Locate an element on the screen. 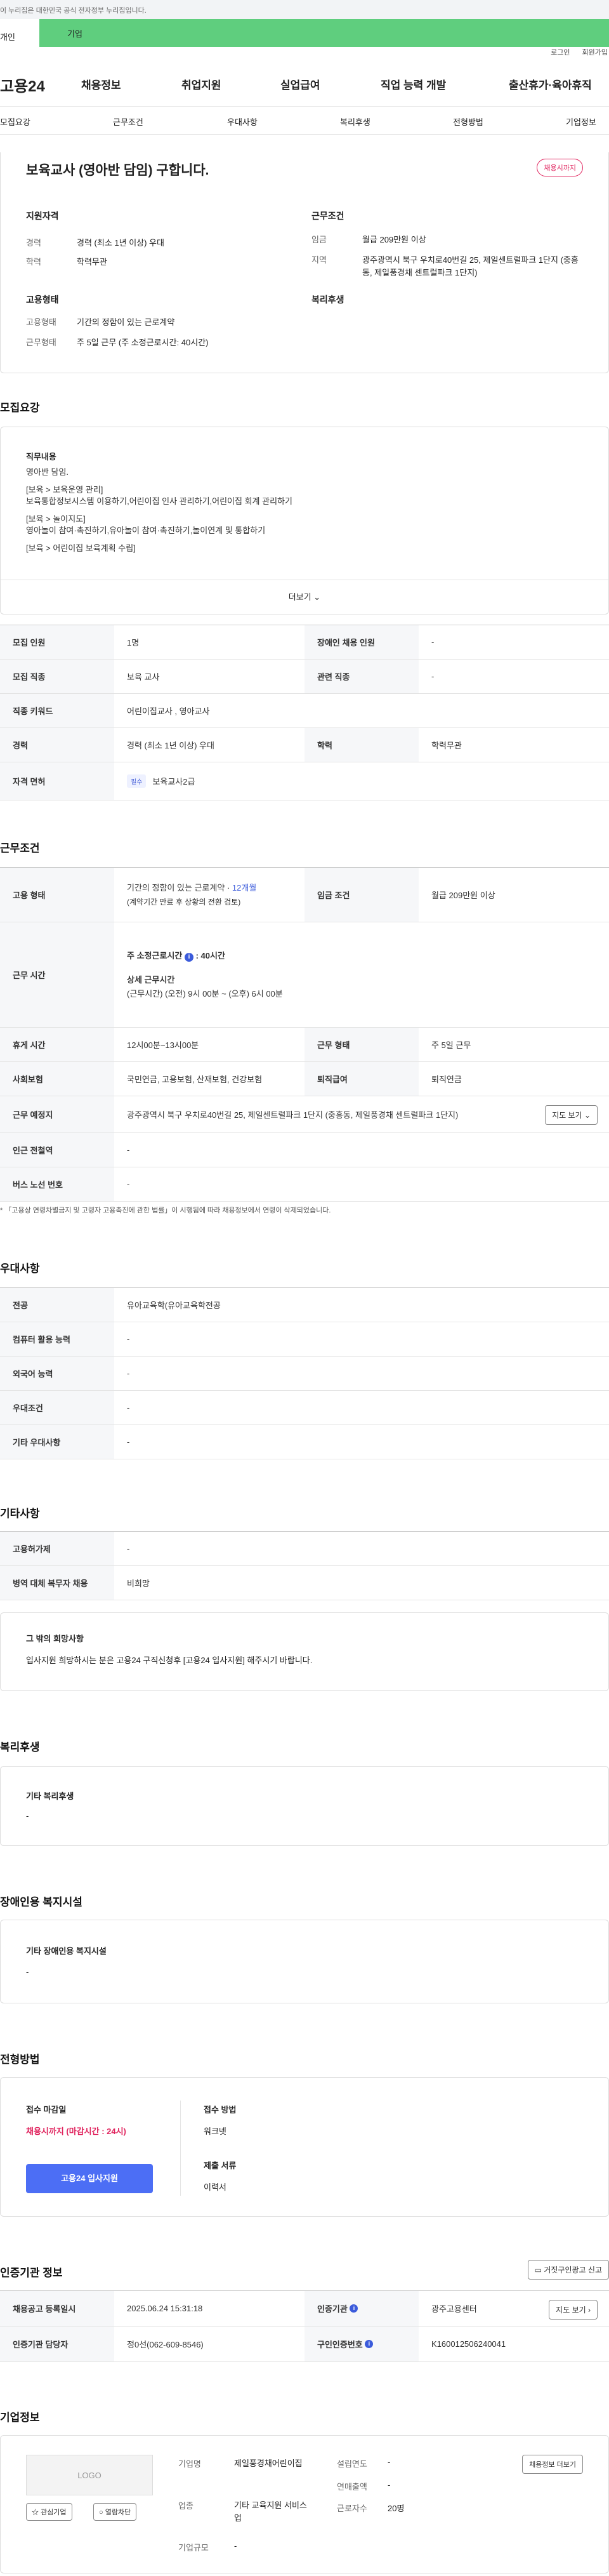 The width and height of the screenshot is (609, 2576). welfare-title: 복리후생 is located at coordinates (327, 300).